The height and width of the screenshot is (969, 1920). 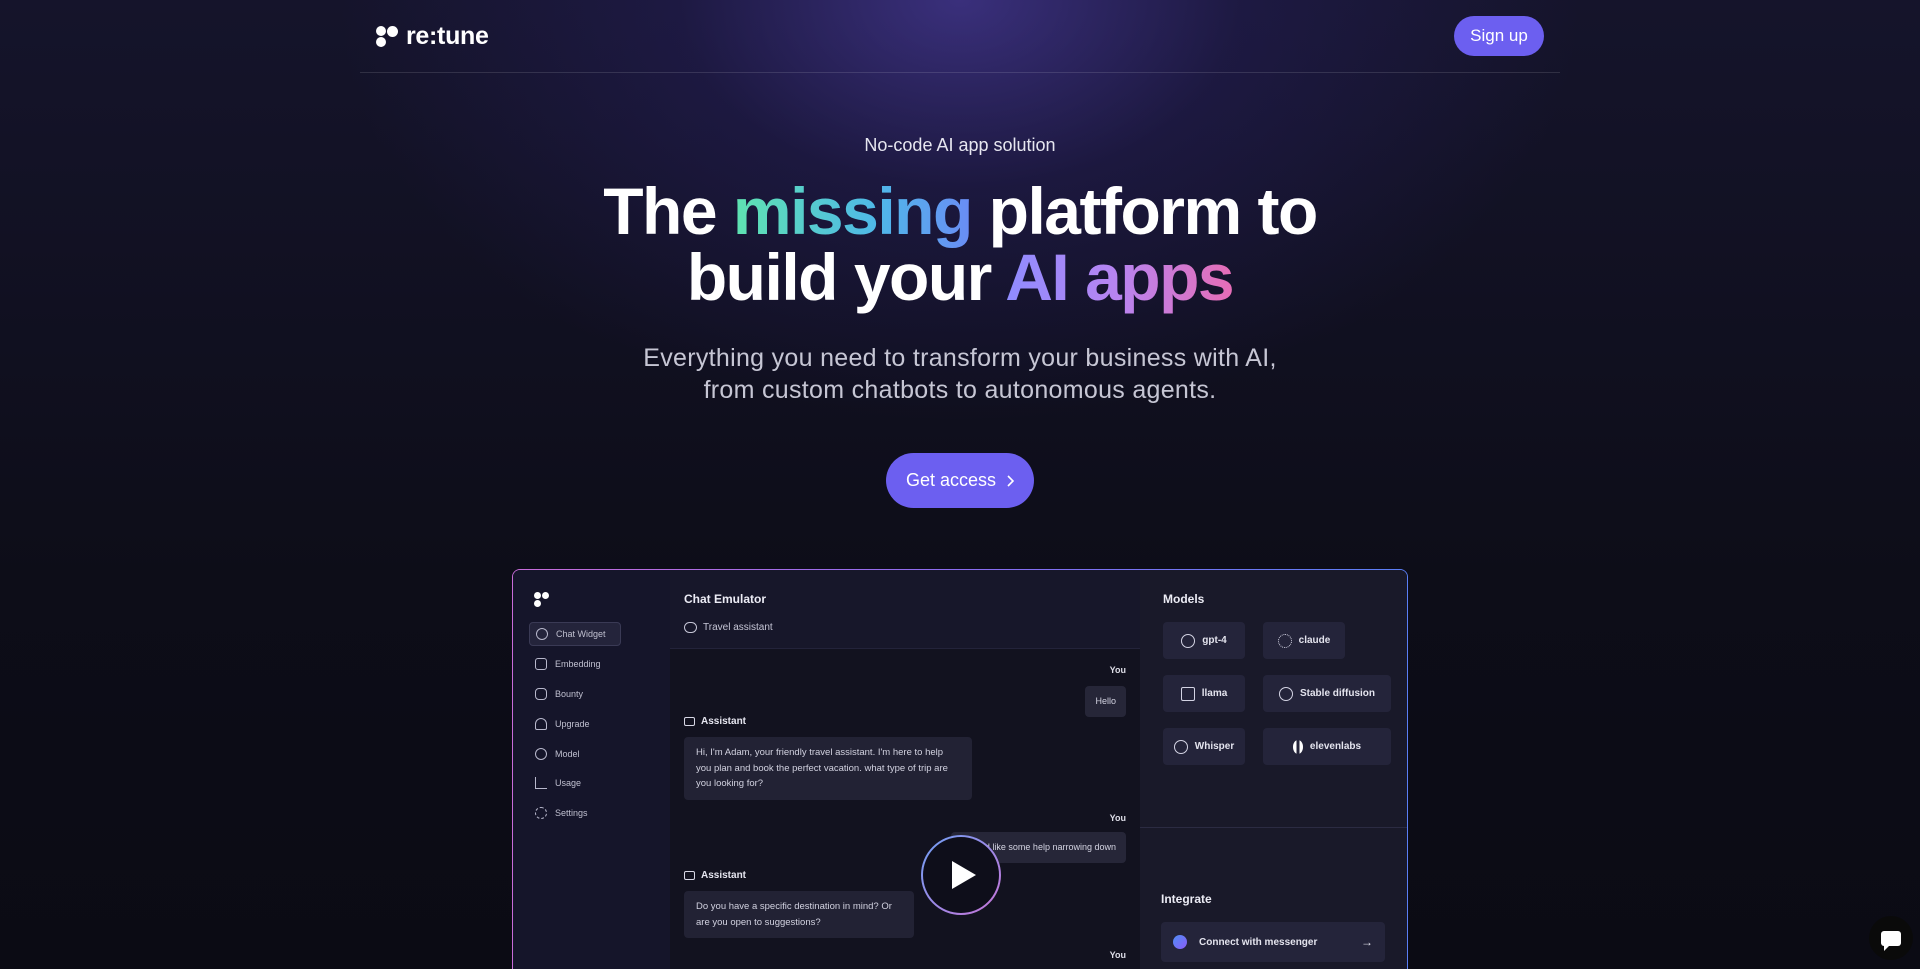 I want to click on model-chip-gpt-4: gpt-4, so click(x=1204, y=640).